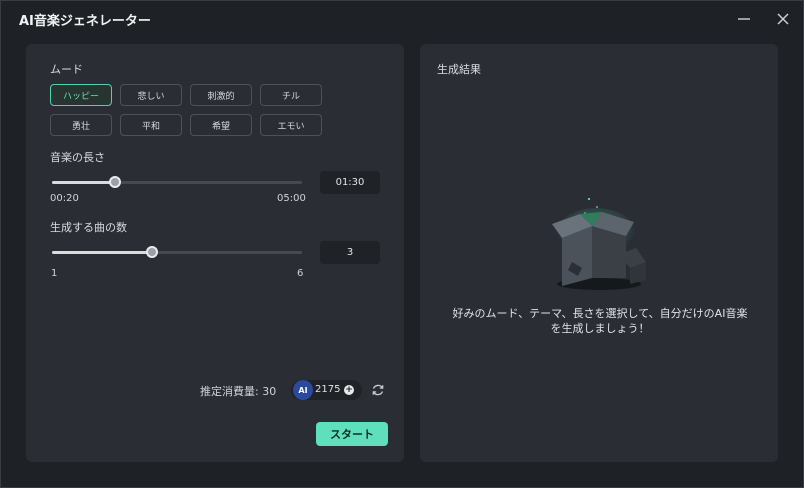 The image size is (804, 488). What do you see at coordinates (349, 390) in the screenshot?
I see `plus-circle-icon: +` at bounding box center [349, 390].